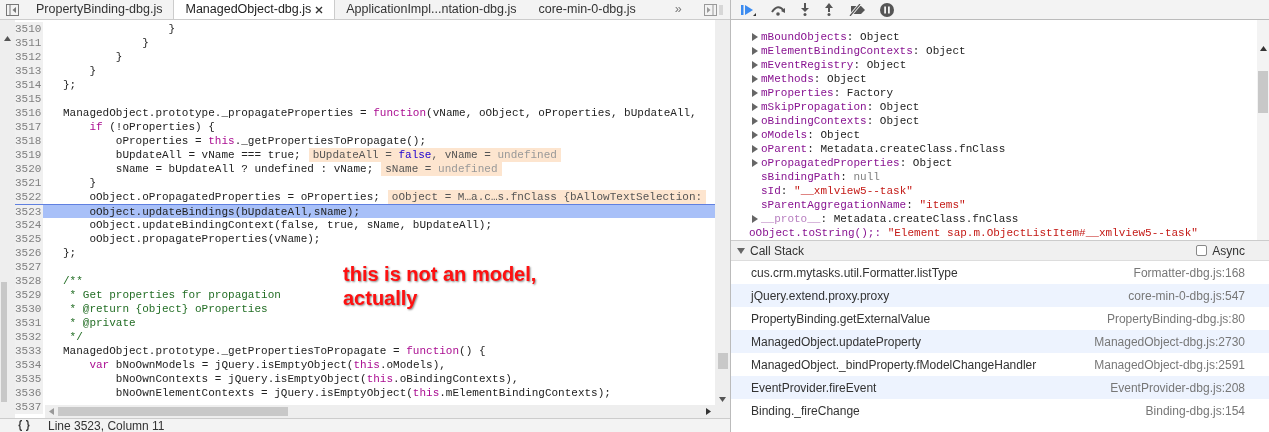  Describe the element at coordinates (224, 211) in the screenshot. I see `code-line: oObject.updateBindings(bUpdateAll,sName);` at that location.